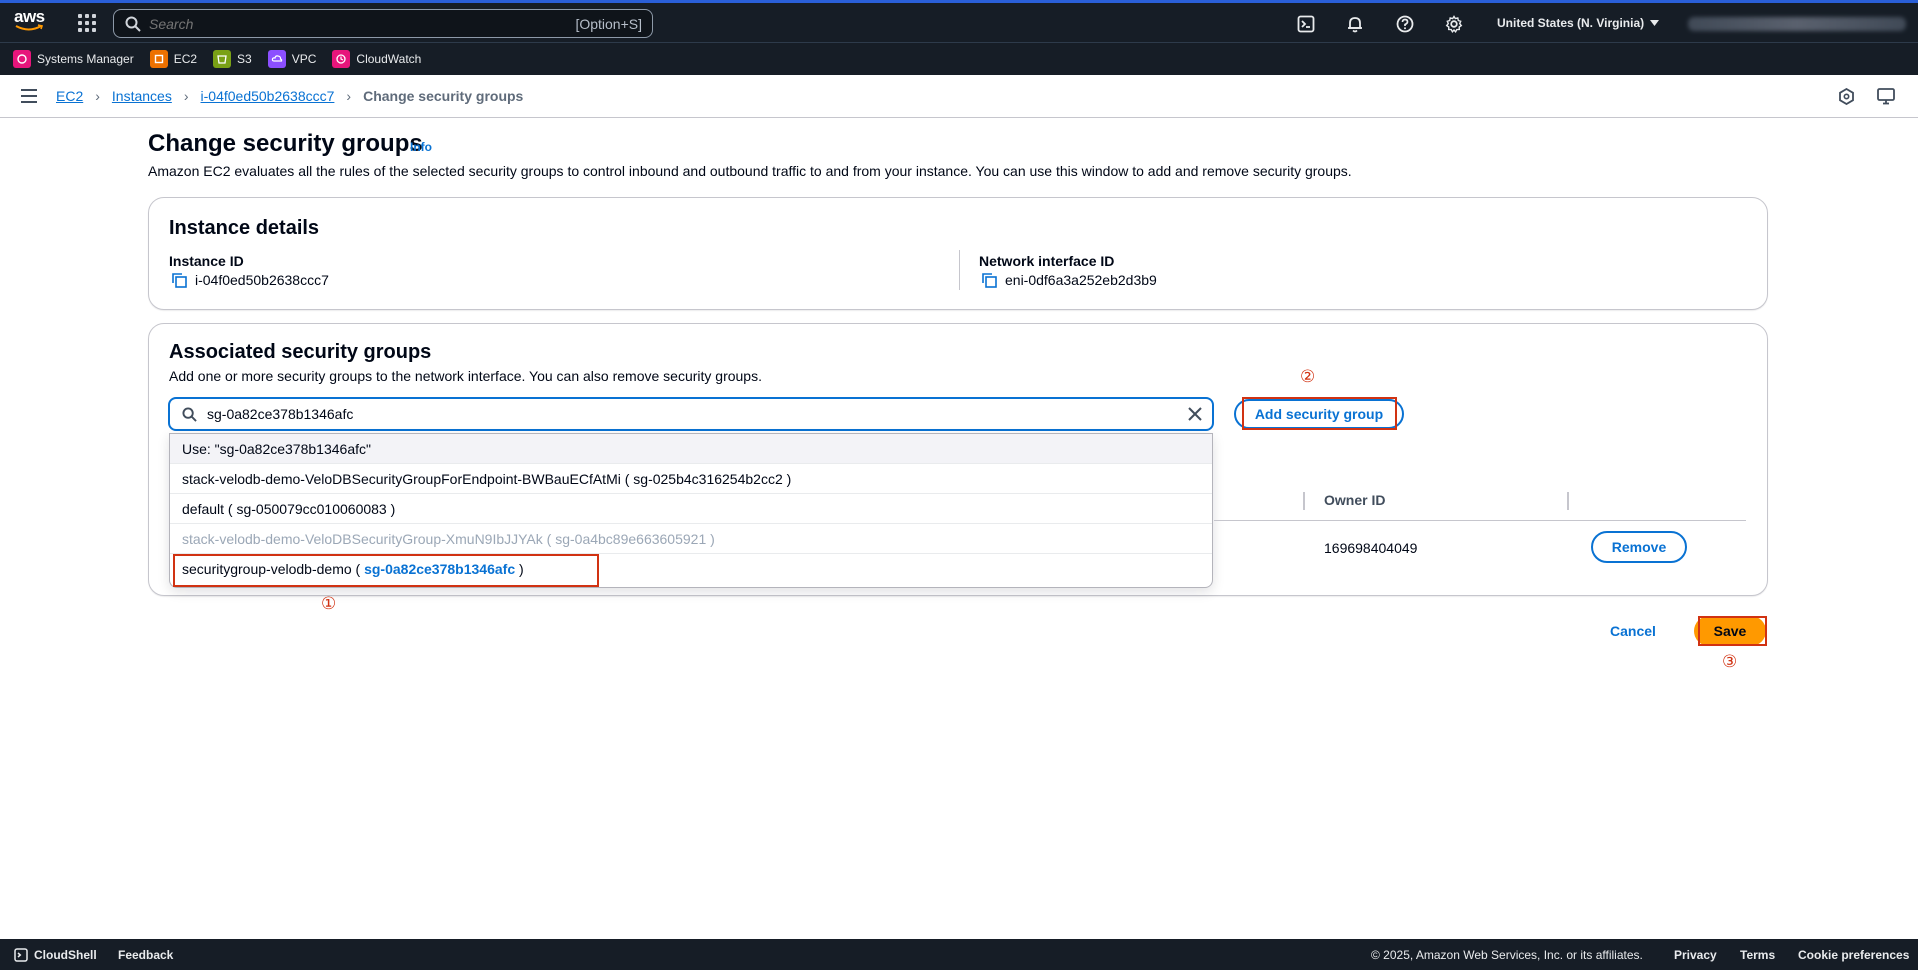  Describe the element at coordinates (1047, 261) in the screenshot. I see `eni-label: Network interface ID` at that location.